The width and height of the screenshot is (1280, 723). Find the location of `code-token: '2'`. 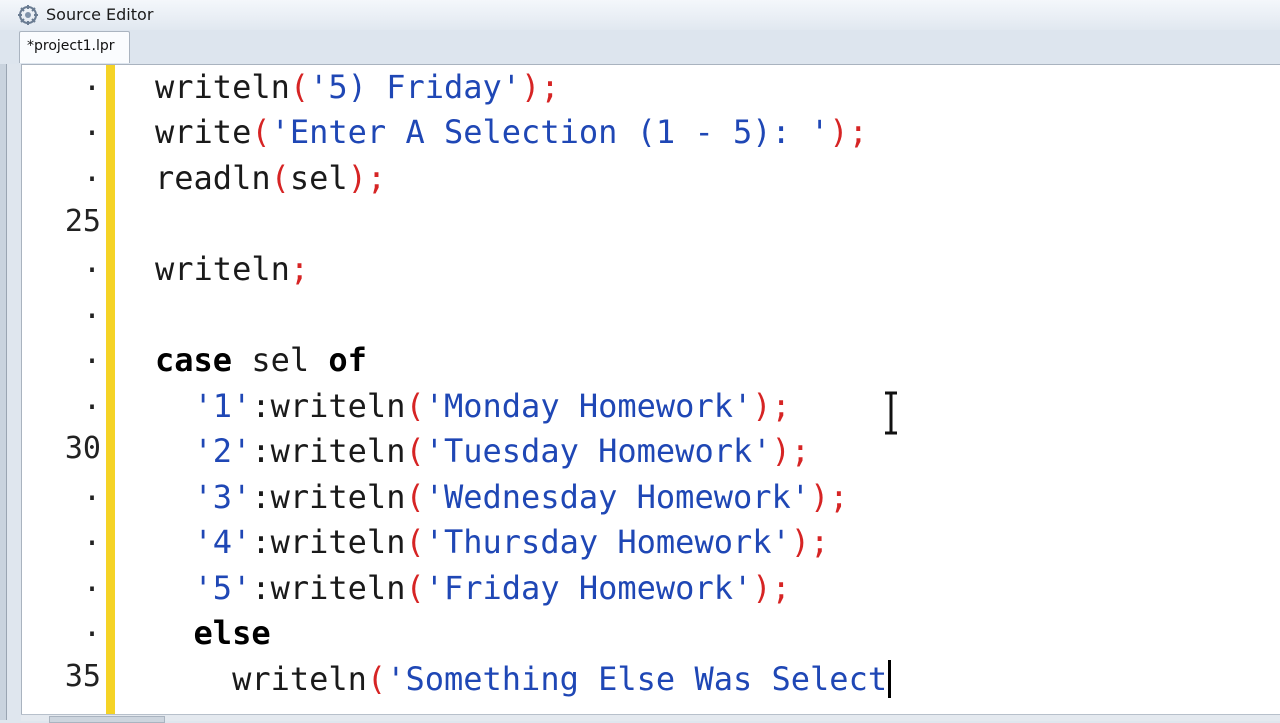

code-token: '2' is located at coordinates (222, 451).